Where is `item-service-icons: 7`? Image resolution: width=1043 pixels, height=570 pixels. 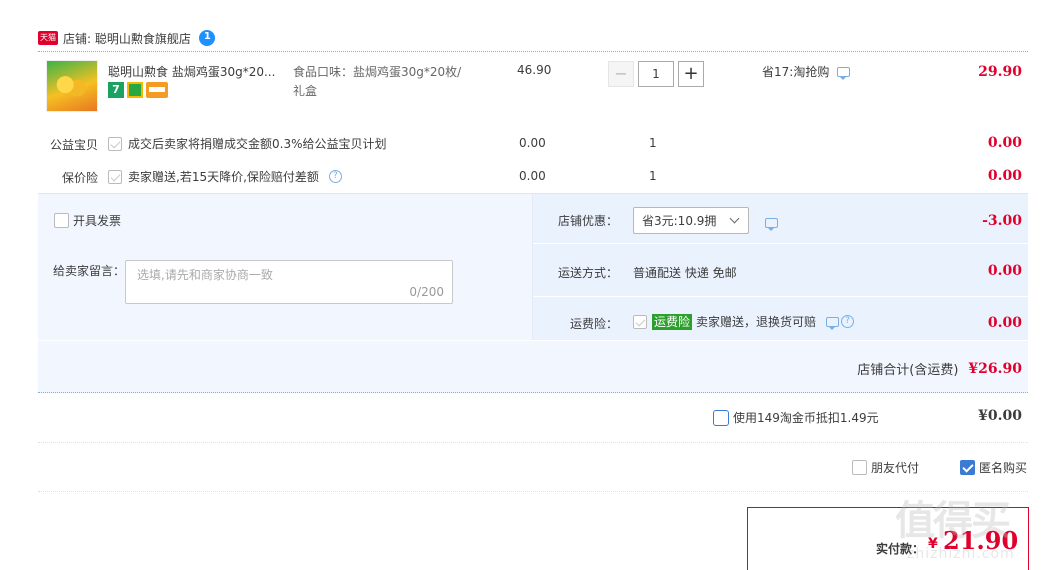 item-service-icons: 7 is located at coordinates (138, 90).